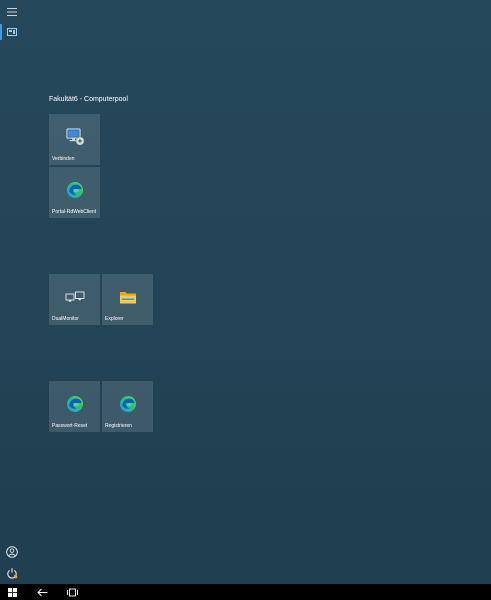 This screenshot has width=491, height=600. Describe the element at coordinates (12, 573) in the screenshot. I see `power-icon` at that location.